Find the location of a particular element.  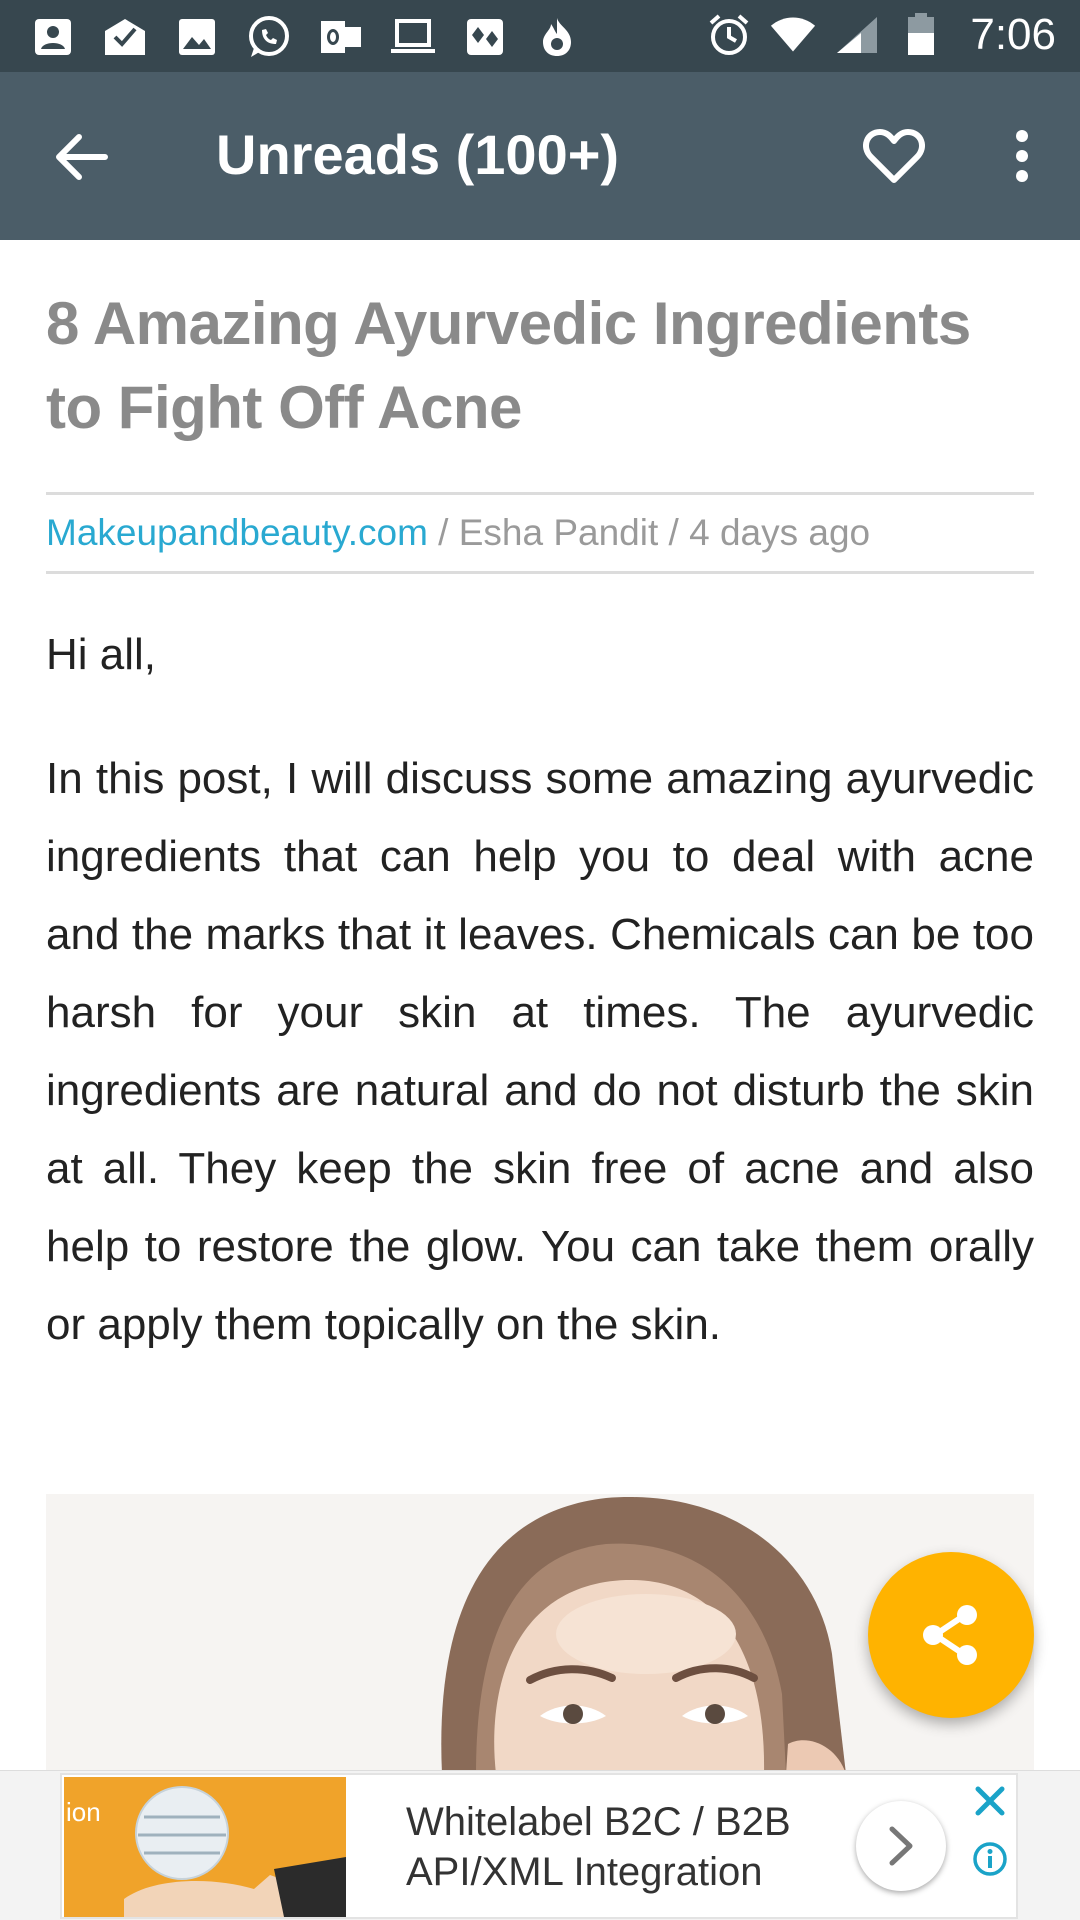

status-bar: 7:06 is located at coordinates (540, 36).